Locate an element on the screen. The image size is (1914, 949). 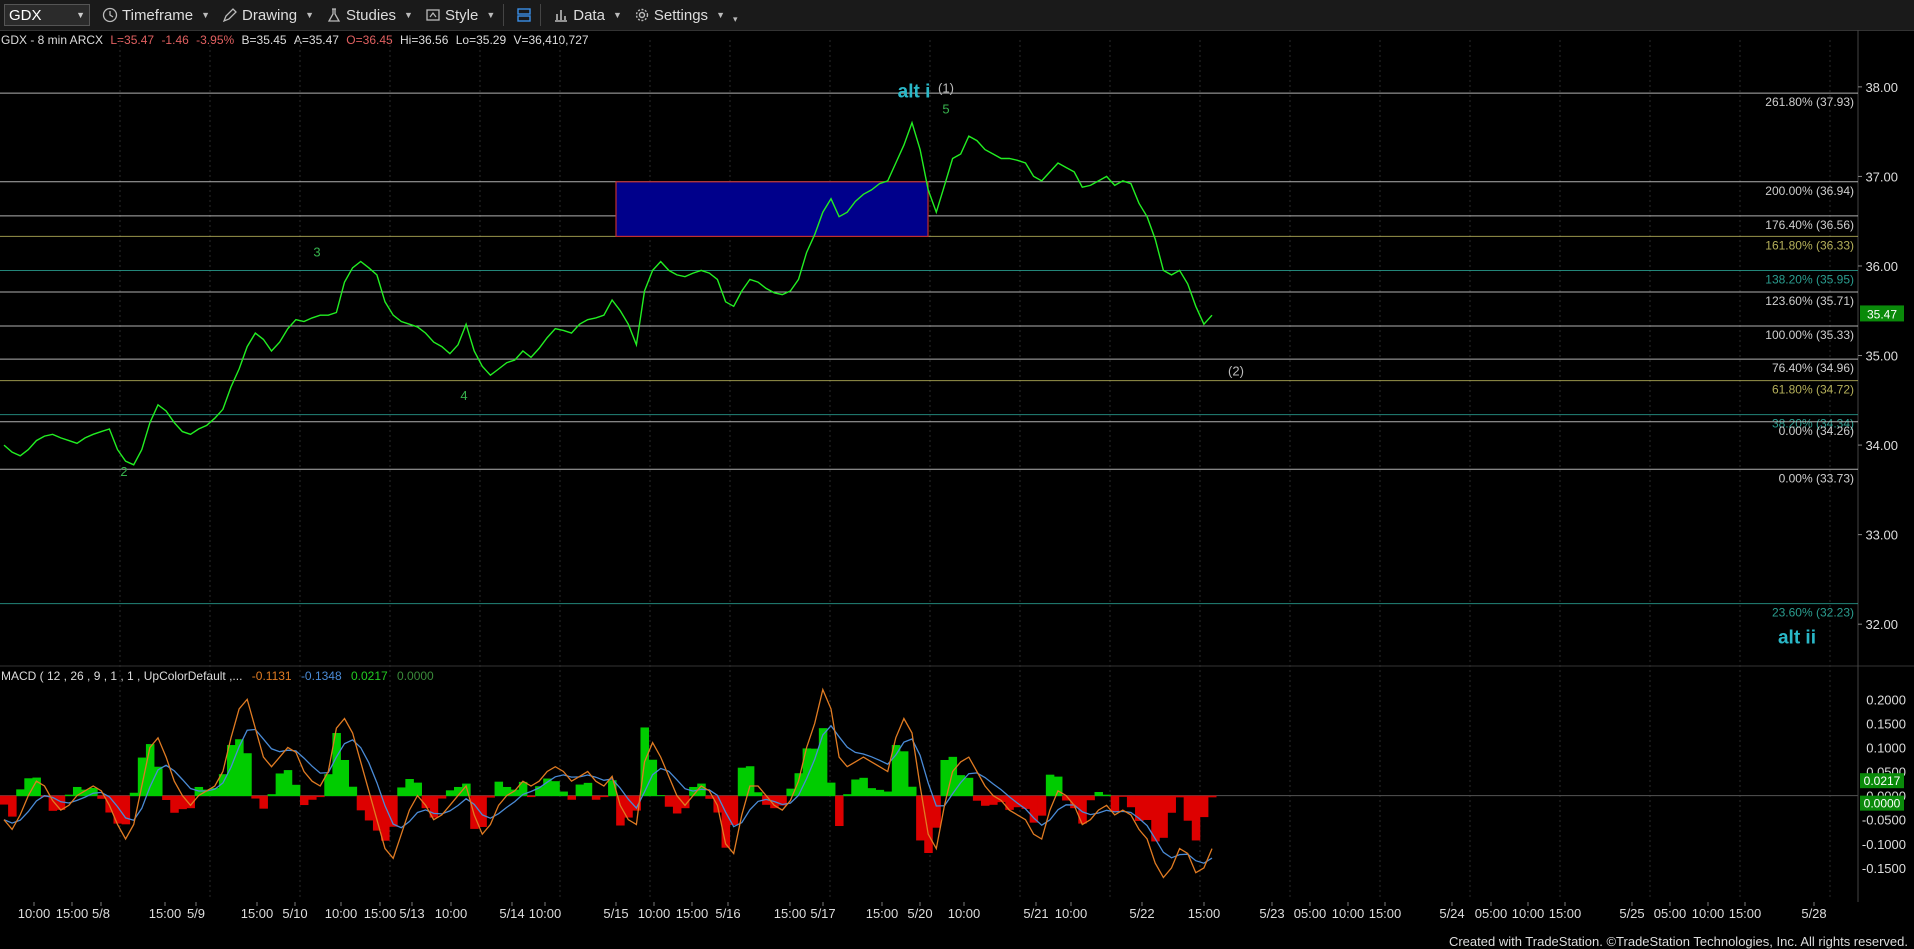
macd-tick-label: -0.1000 is located at coordinates (1884, 844).